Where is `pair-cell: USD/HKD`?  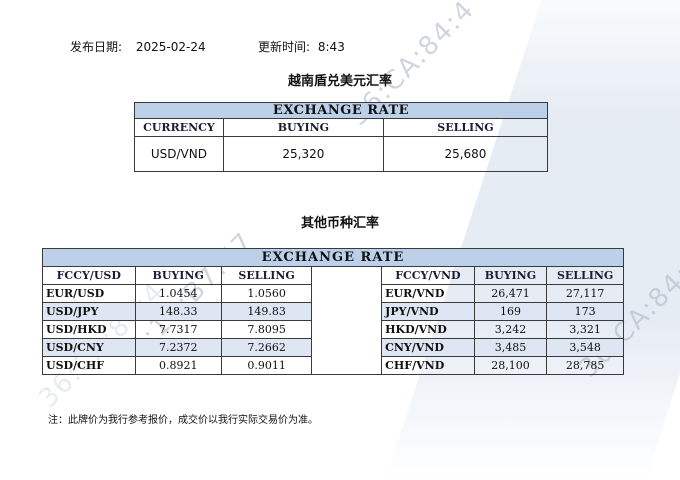
pair-cell: USD/HKD is located at coordinates (89, 329).